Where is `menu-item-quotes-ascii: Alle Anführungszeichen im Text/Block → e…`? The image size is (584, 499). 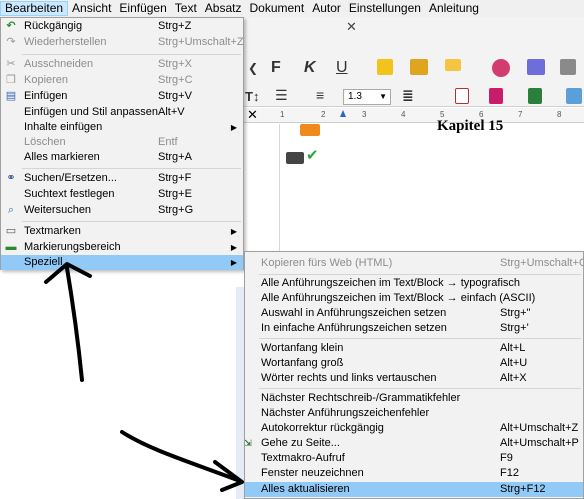
menu-item-quotes-ascii: Alle Anführungszeichen im Text/Block → e… is located at coordinates (414, 298).